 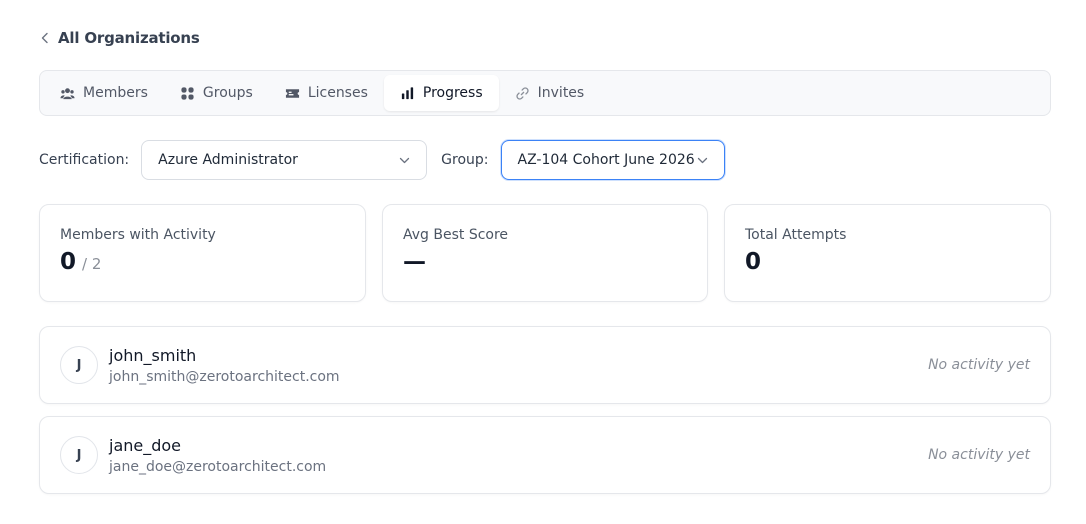 I want to click on tab-members: Members, so click(x=104, y=93).